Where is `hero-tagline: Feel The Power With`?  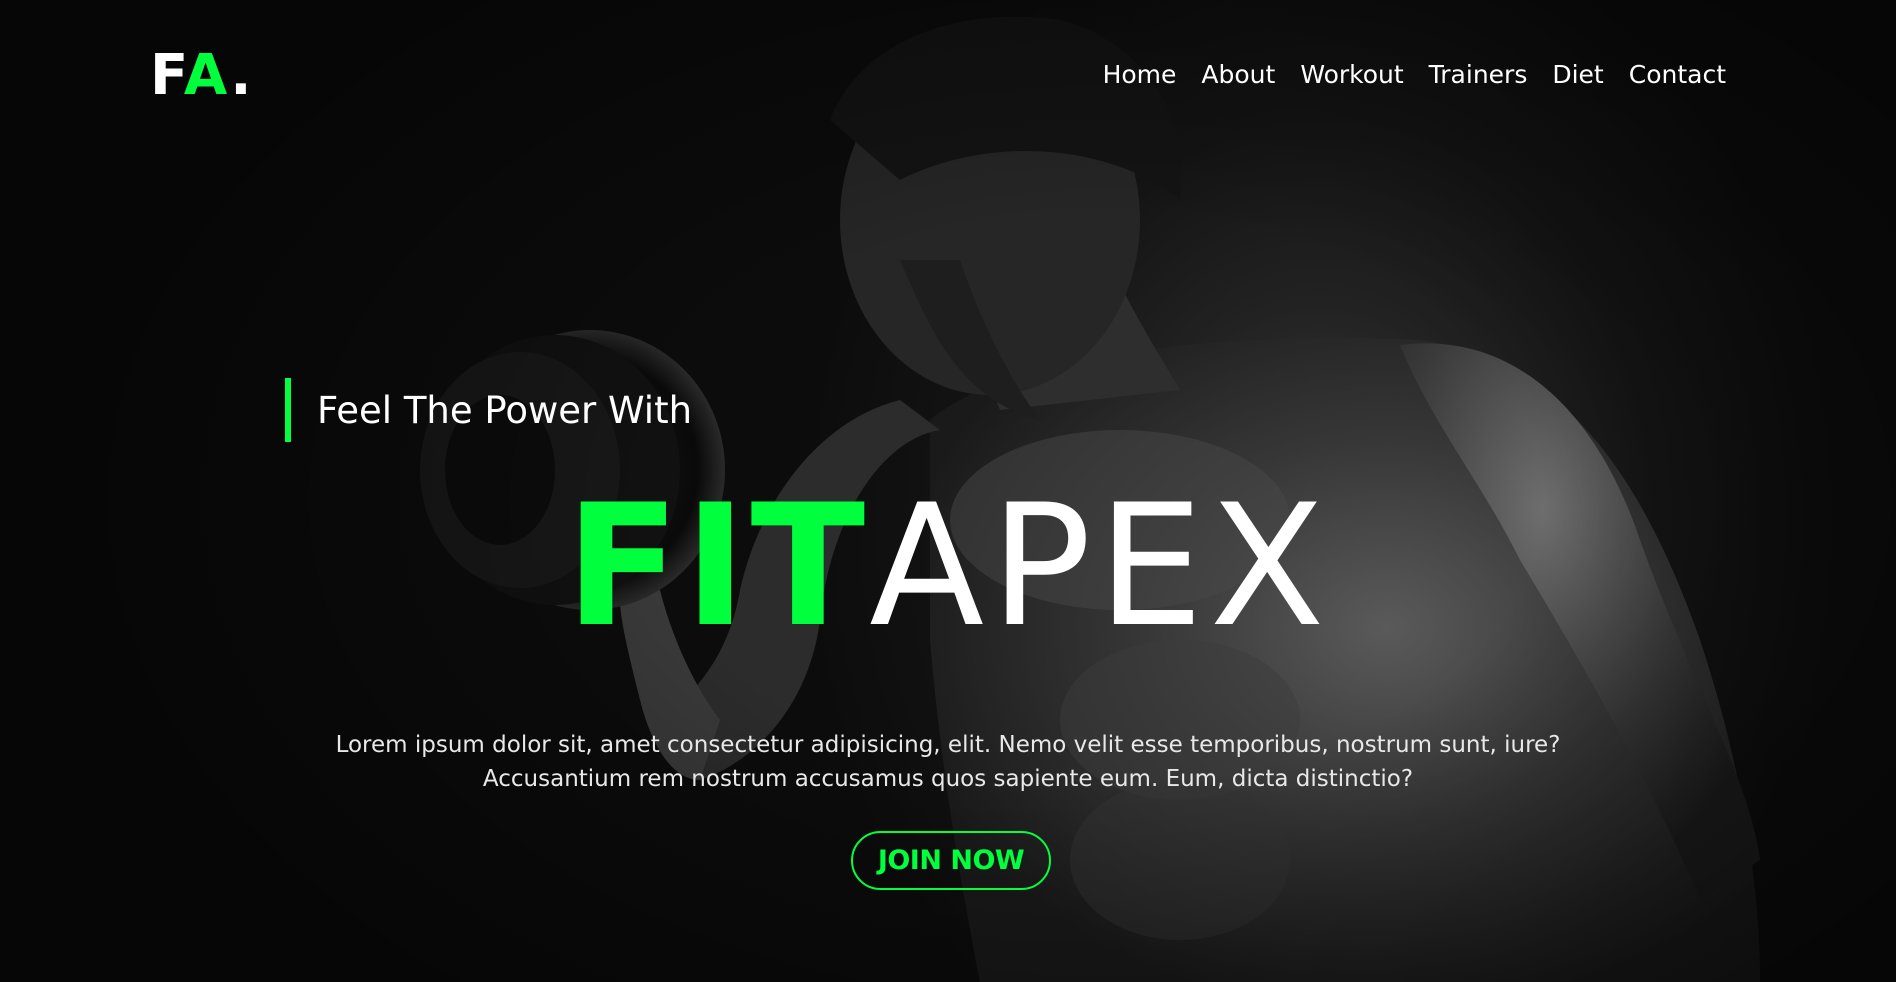 hero-tagline: Feel The Power With is located at coordinates (488, 410).